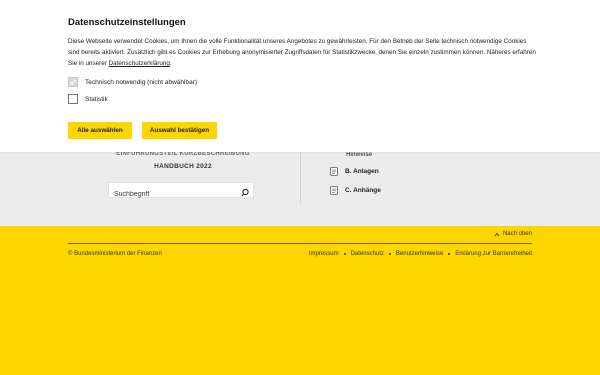 The width and height of the screenshot is (600, 375). What do you see at coordinates (127, 22) in the screenshot?
I see `dialog-title: Datenschutzeinstellungen` at bounding box center [127, 22].